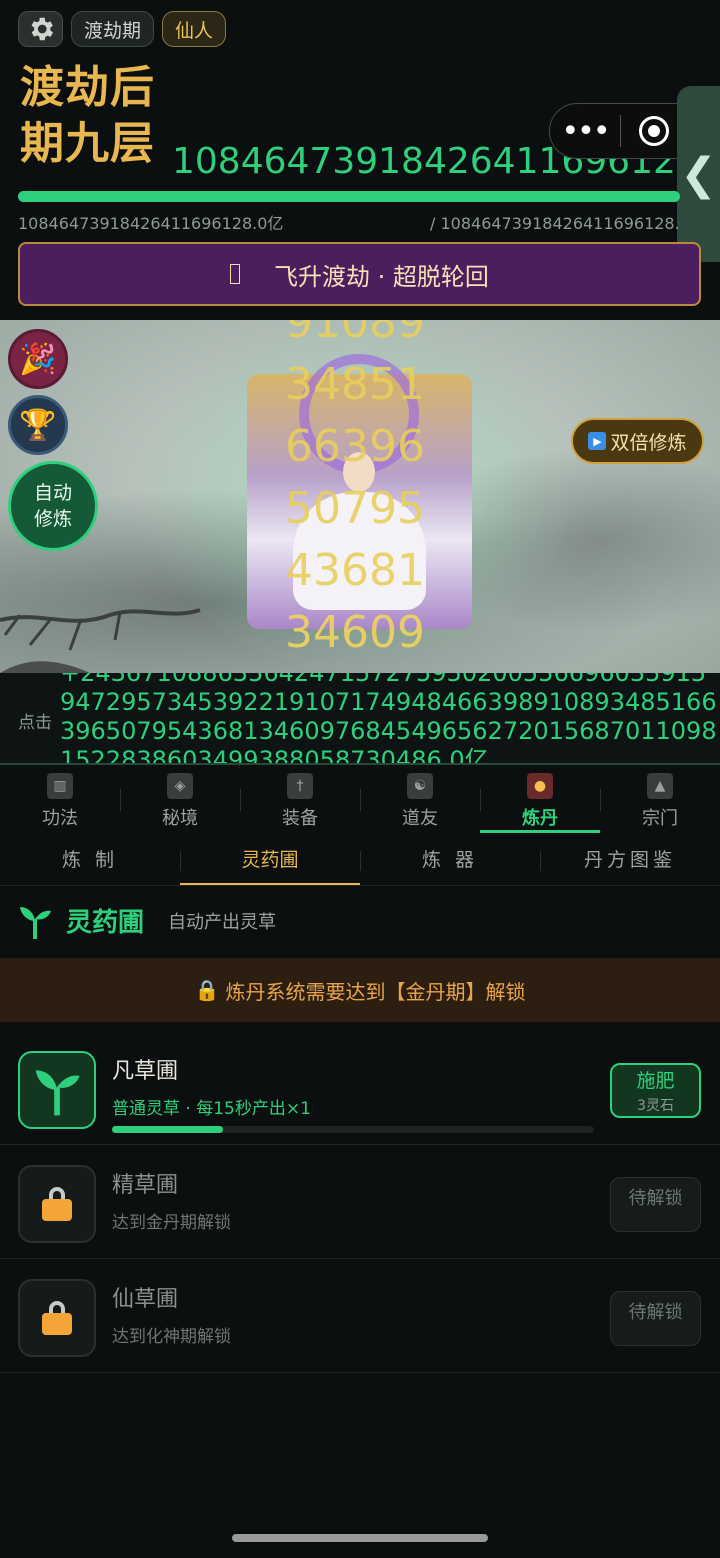  Describe the element at coordinates (207, 990) in the screenshot. I see `lock-icon: 🔒` at that location.